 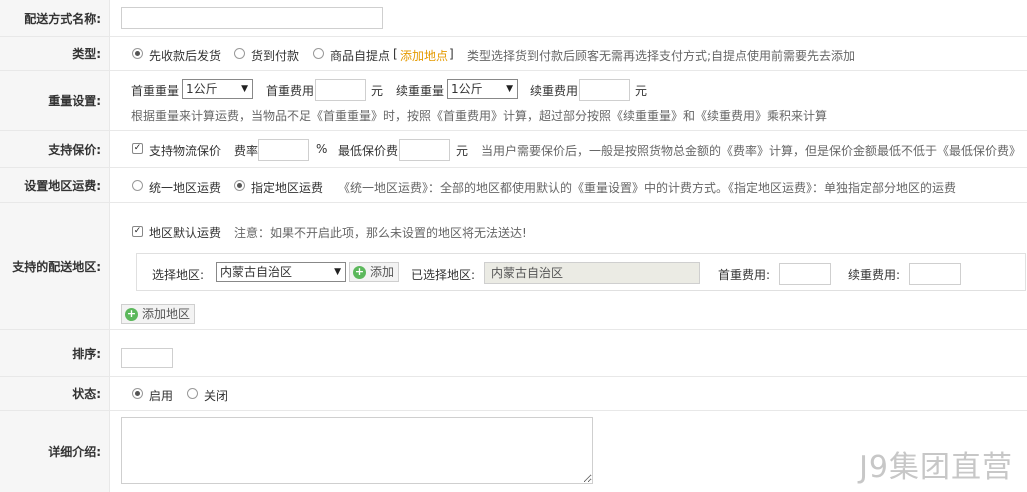 What do you see at coordinates (155, 91) in the screenshot?
I see `first-weight-label: 首重重量` at bounding box center [155, 91].